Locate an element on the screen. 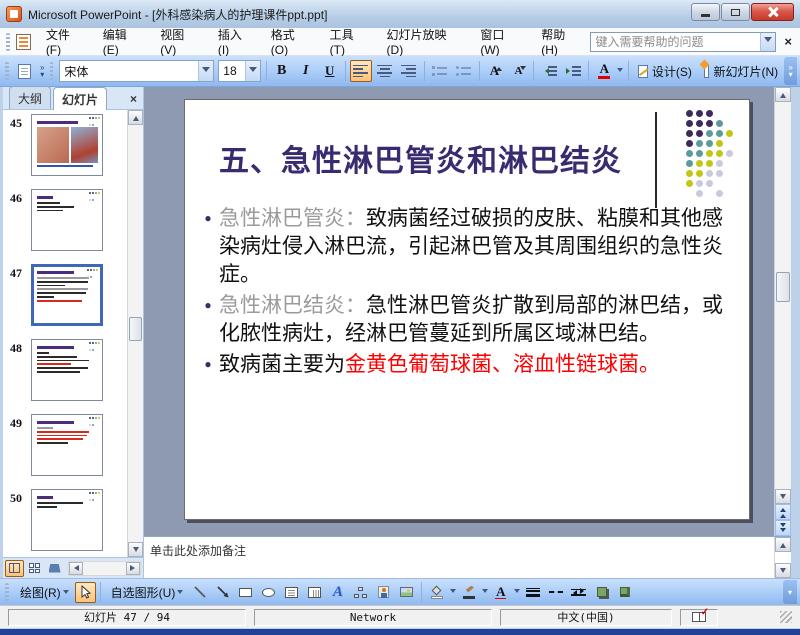 The width and height of the screenshot is (800, 635). tab-slides: 幻灯片 is located at coordinates (80, 98).